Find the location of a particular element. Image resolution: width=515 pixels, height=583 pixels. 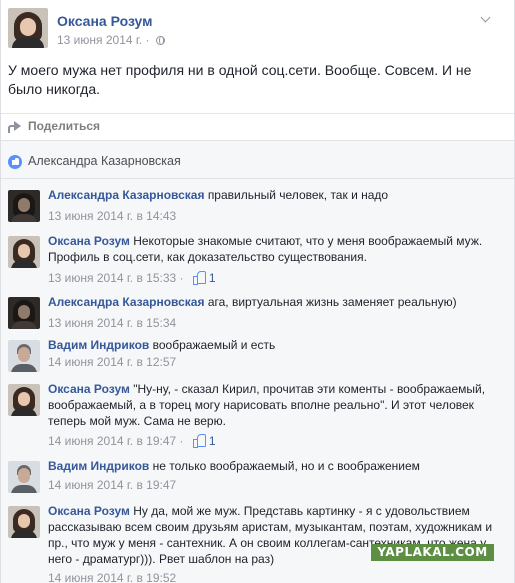

comment-meta: 14 июня 2014 г. в 12:57 is located at coordinates (112, 362).